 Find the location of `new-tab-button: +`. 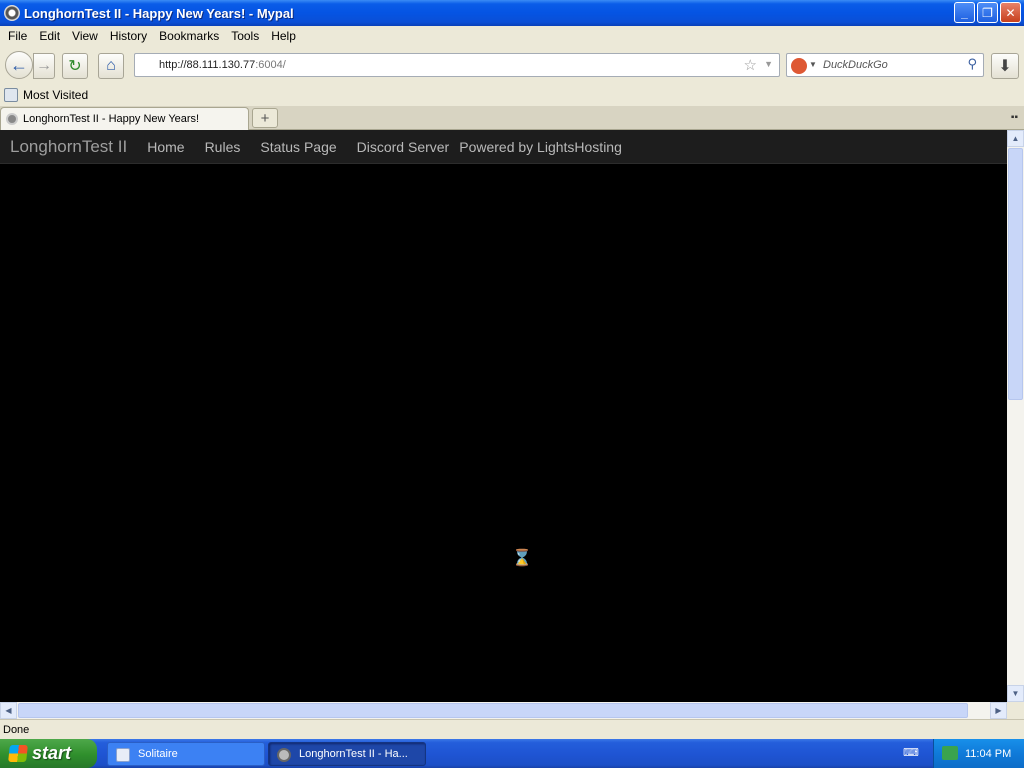

new-tab-button: + is located at coordinates (265, 118).